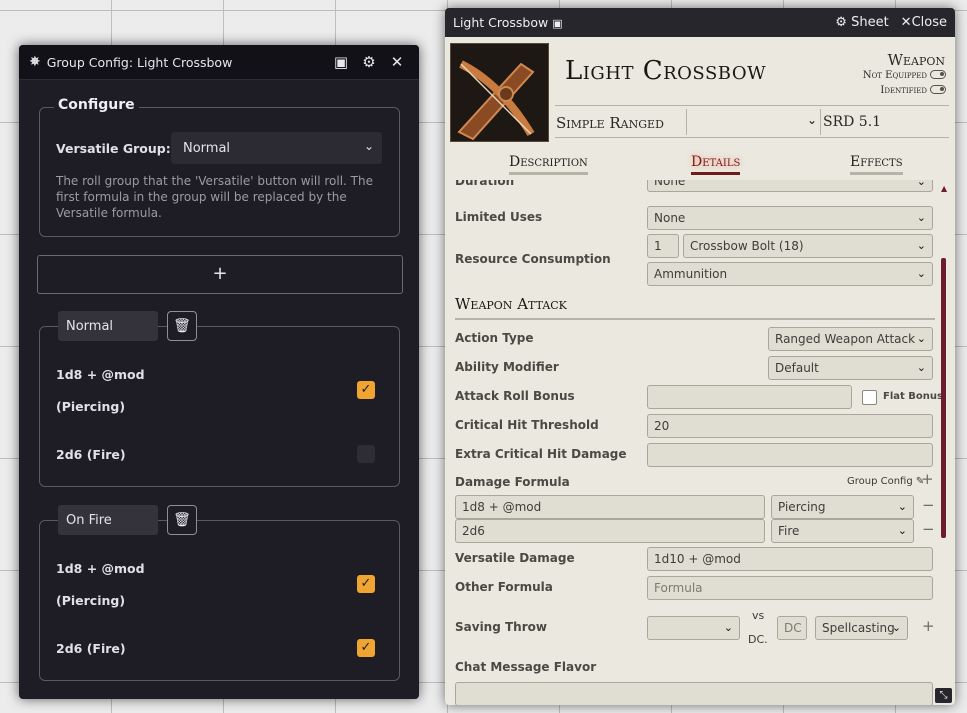 Image resolution: width=967 pixels, height=713 pixels. What do you see at coordinates (35, 62) in the screenshot?
I see `dnd-logo-icon: ✸` at bounding box center [35, 62].